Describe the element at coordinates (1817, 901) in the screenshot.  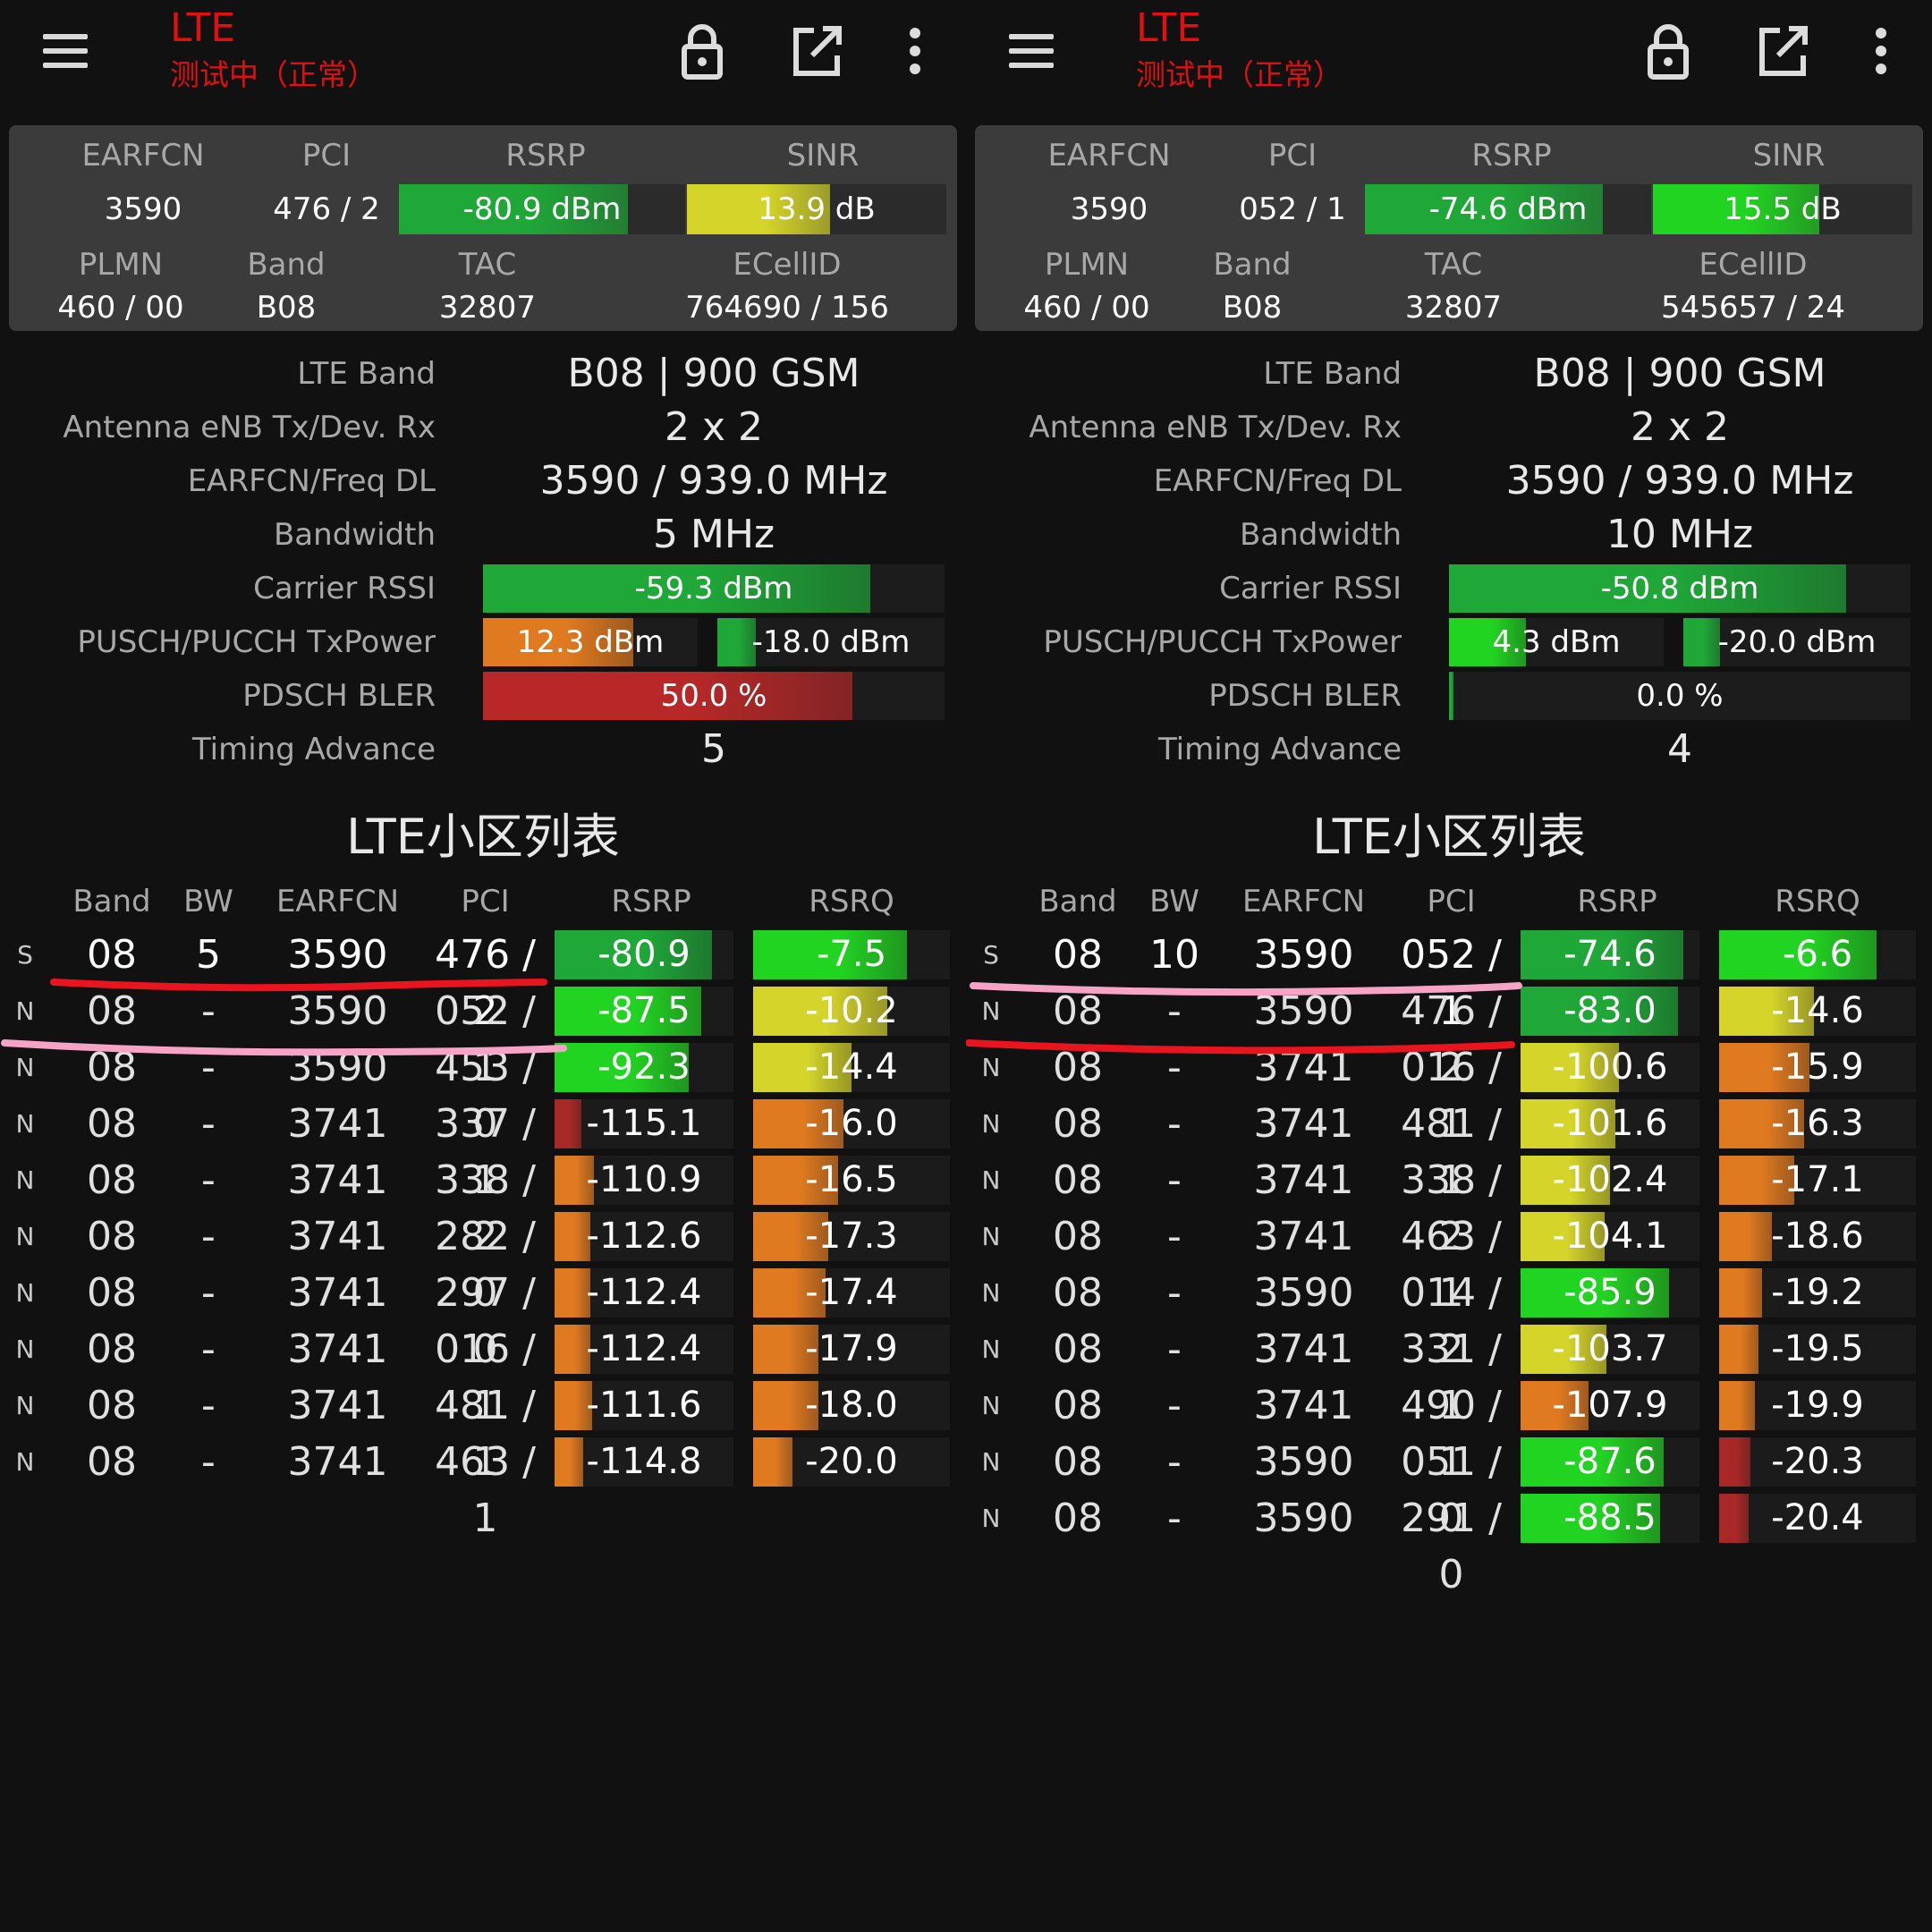
I see `col-rsrq-header: RSRQ` at that location.